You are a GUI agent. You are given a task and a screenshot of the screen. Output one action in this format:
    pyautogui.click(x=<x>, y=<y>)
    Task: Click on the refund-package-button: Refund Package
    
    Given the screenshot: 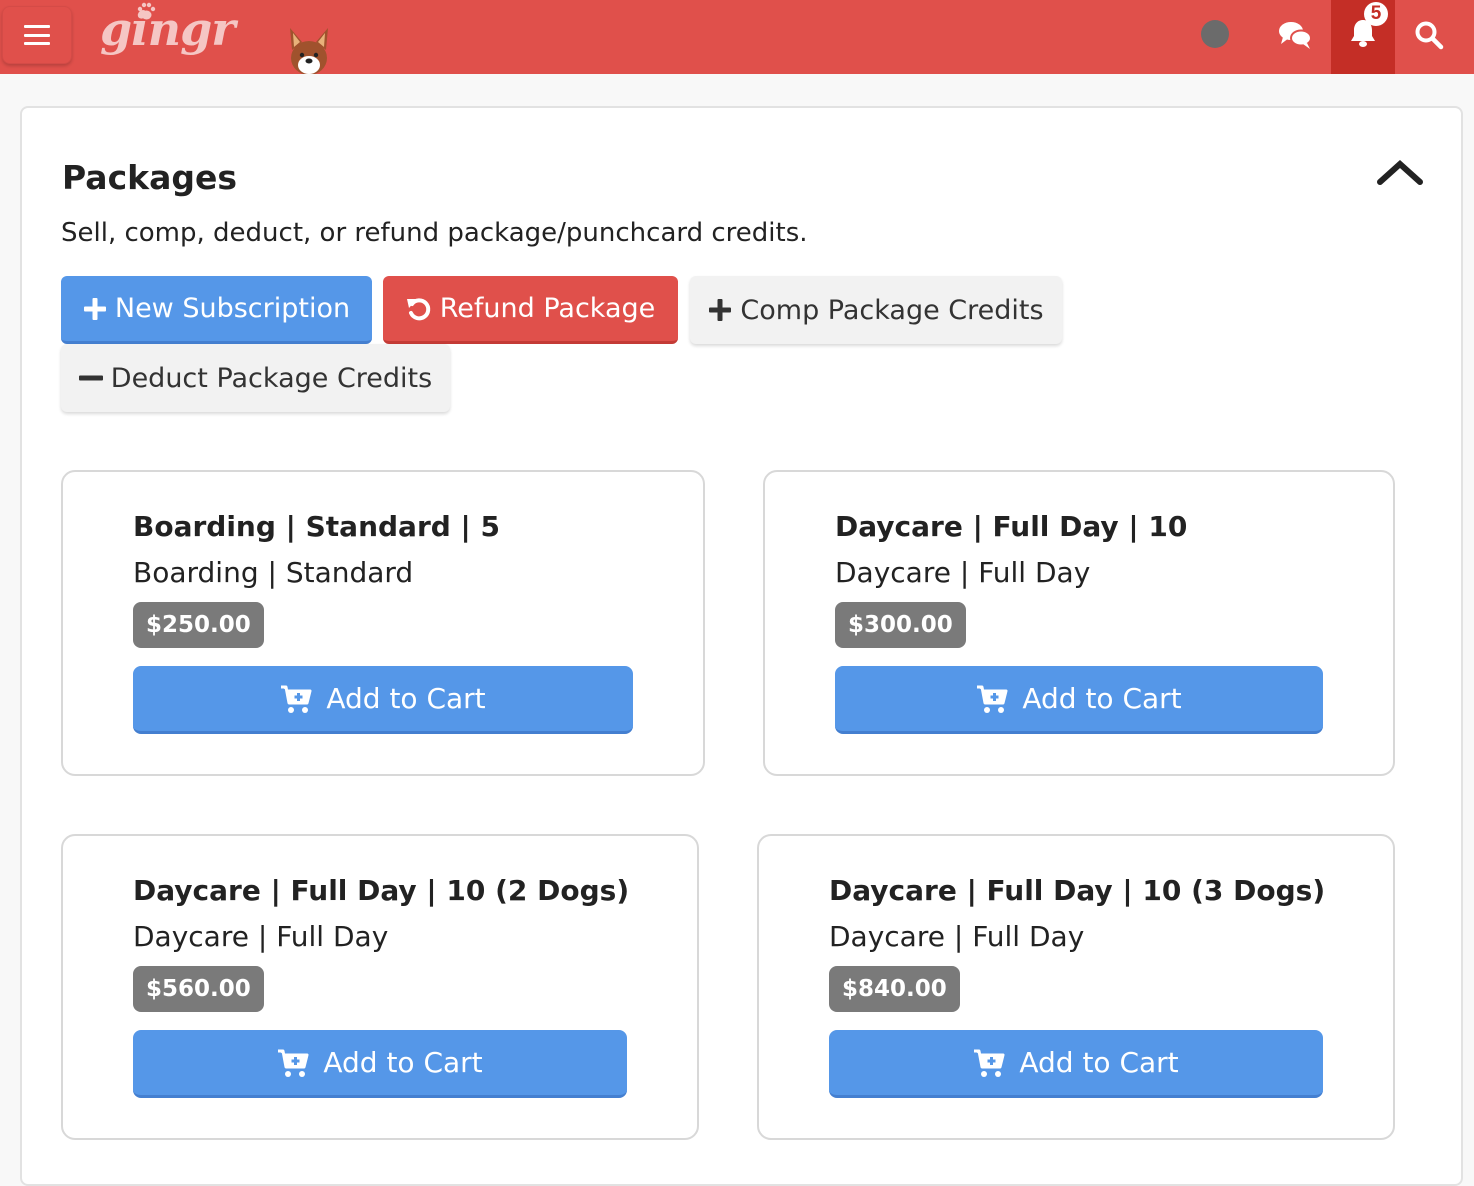 What is the action you would take?
    pyautogui.click(x=530, y=310)
    